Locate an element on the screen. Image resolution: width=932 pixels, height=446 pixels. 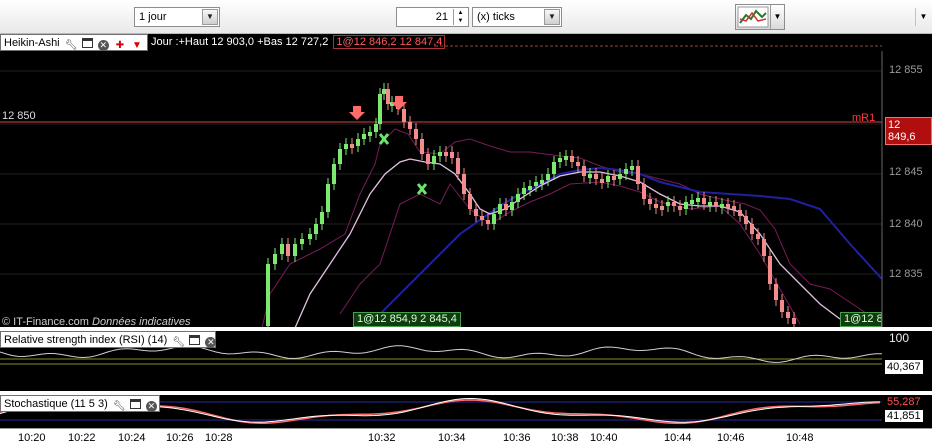
toolbar-menu-button: ▼ is located at coordinates (923, 17).